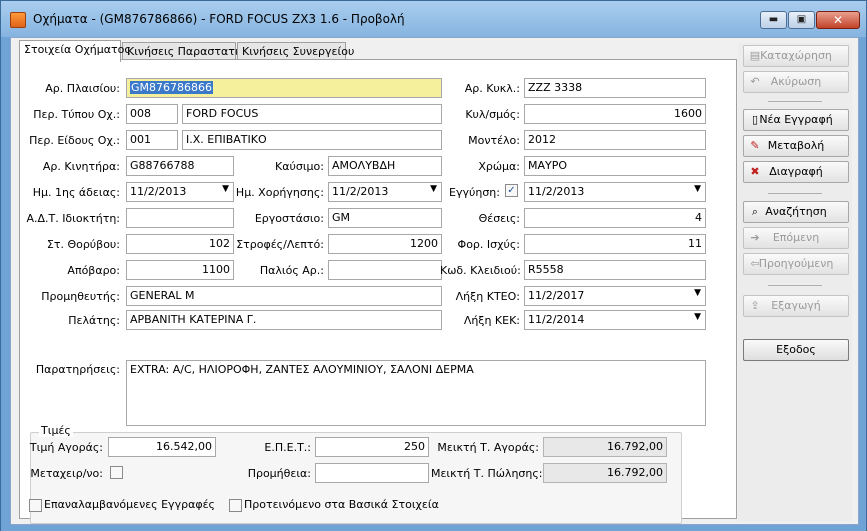  What do you see at coordinates (289, 218) in the screenshot?
I see `factory-label: Εργοστάσιο:` at bounding box center [289, 218].